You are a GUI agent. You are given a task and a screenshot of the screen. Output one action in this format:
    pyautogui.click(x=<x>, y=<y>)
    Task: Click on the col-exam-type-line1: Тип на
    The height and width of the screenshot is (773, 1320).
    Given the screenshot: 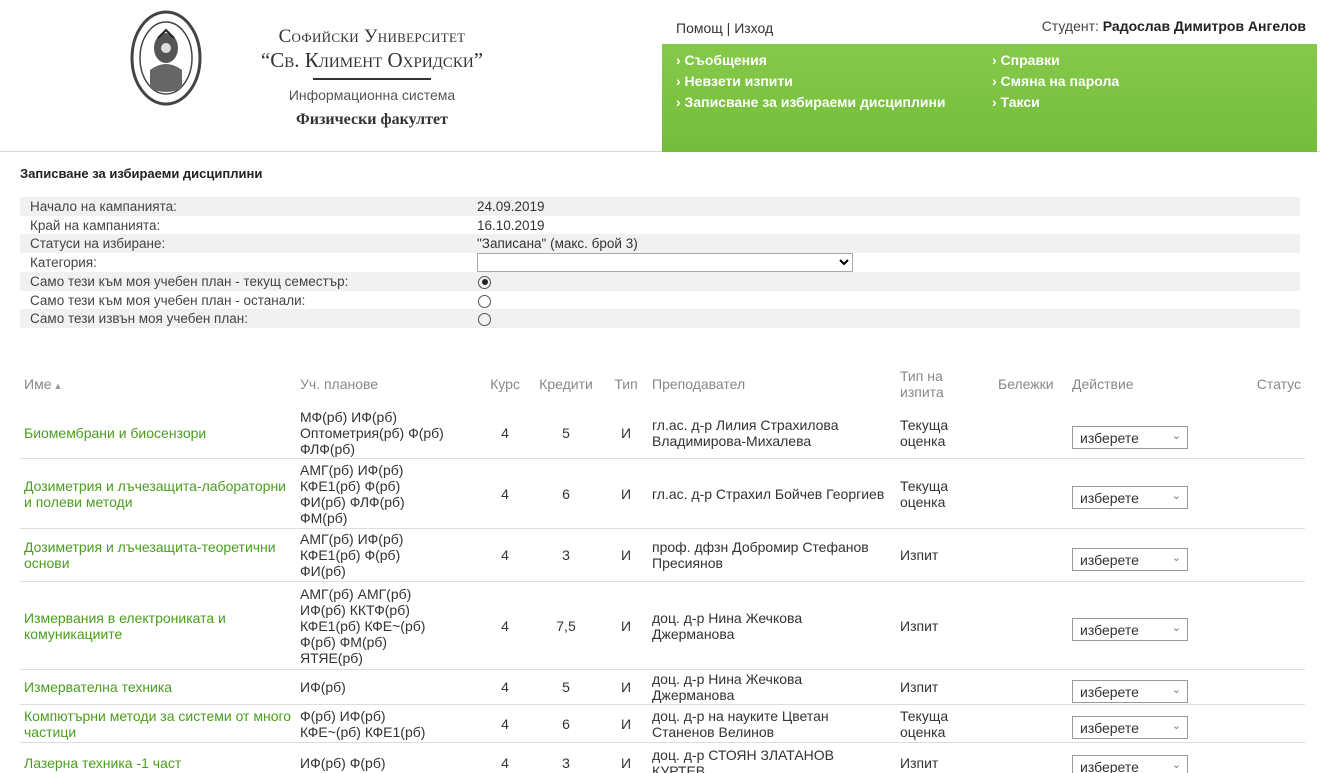 What is the action you would take?
    pyautogui.click(x=921, y=376)
    